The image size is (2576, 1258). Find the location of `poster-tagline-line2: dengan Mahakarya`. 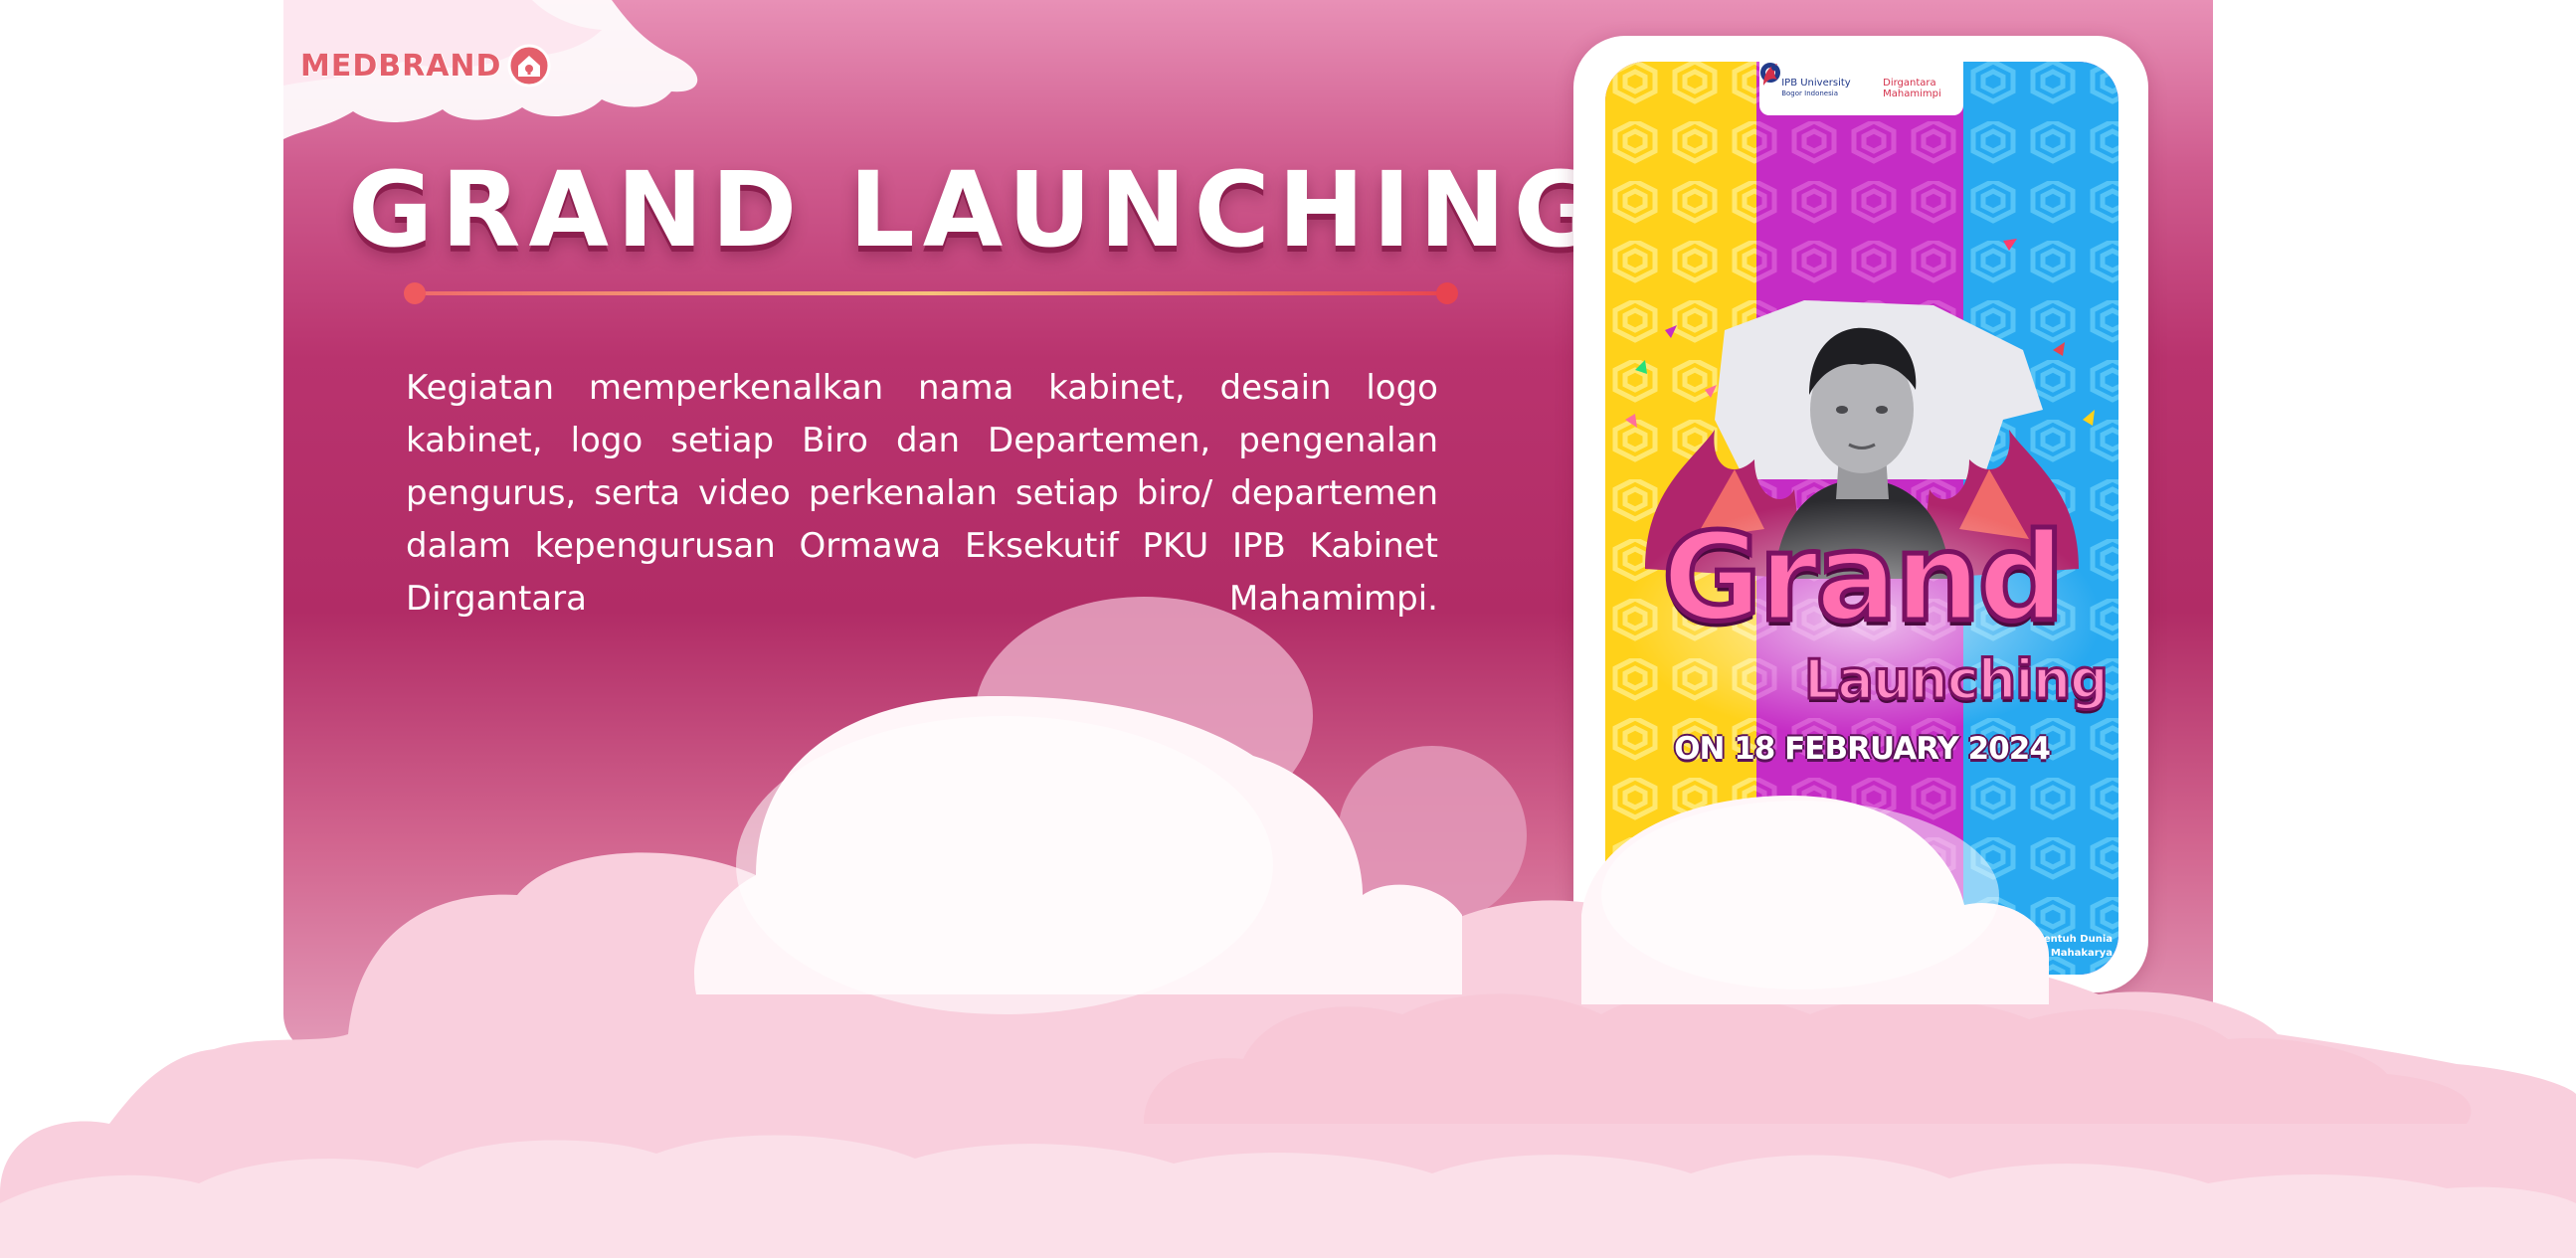

poster-tagline-line2: dengan Mahakarya is located at coordinates (2059, 953).